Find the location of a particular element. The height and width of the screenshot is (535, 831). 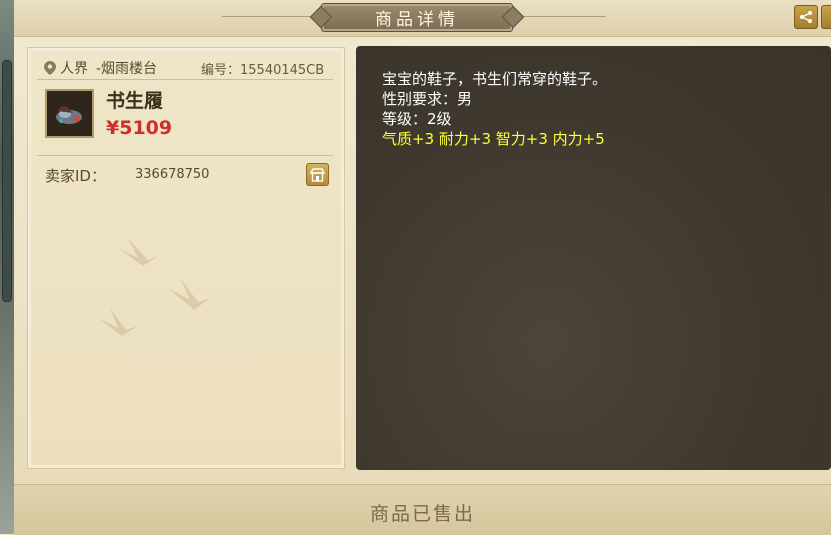

item-icon-frame is located at coordinates (69, 113).